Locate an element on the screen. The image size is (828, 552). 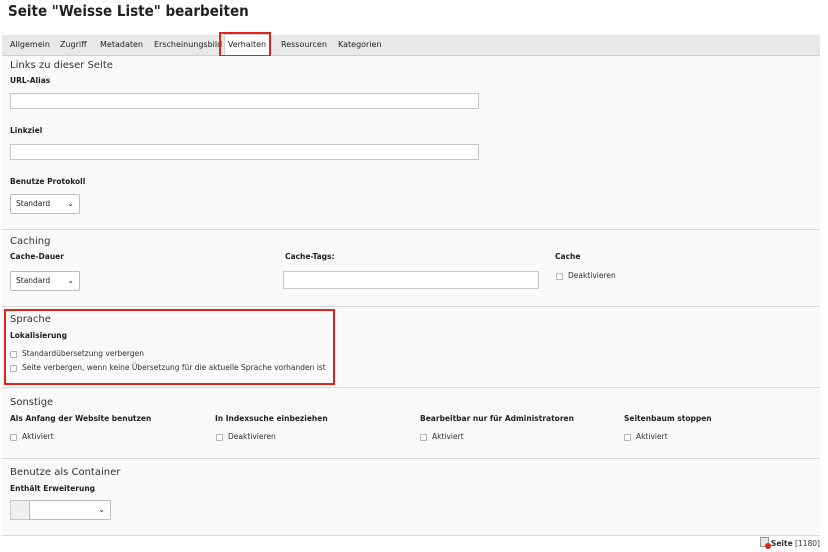
page-doc-icon is located at coordinates (765, 543).